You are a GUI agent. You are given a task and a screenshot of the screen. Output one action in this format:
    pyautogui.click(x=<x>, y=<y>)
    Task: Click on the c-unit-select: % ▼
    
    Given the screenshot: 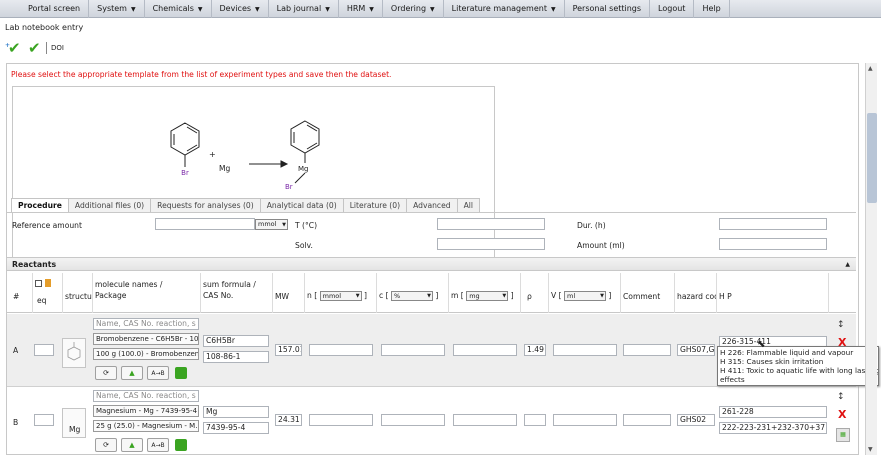 What is the action you would take?
    pyautogui.click(x=411, y=296)
    